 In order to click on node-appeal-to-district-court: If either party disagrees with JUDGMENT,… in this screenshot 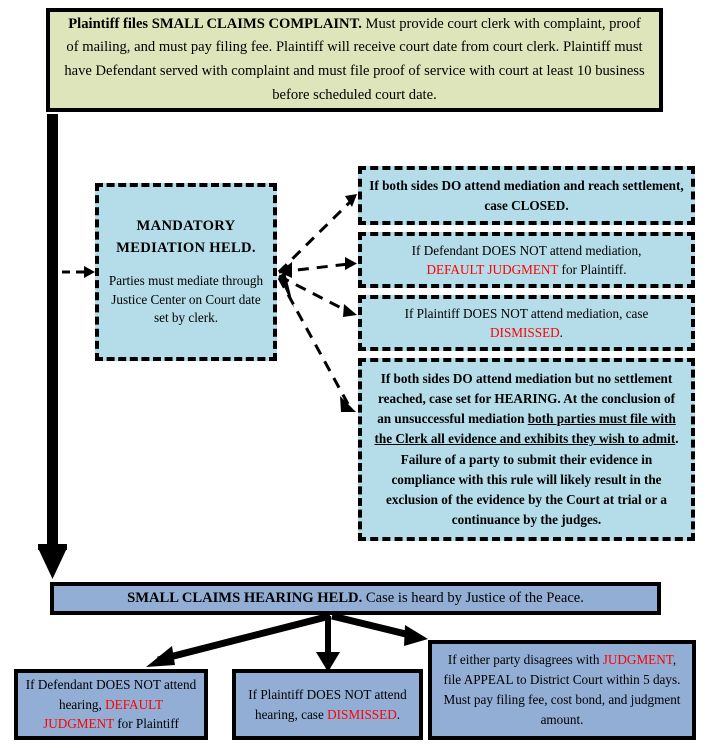, I will do `click(562, 690)`.